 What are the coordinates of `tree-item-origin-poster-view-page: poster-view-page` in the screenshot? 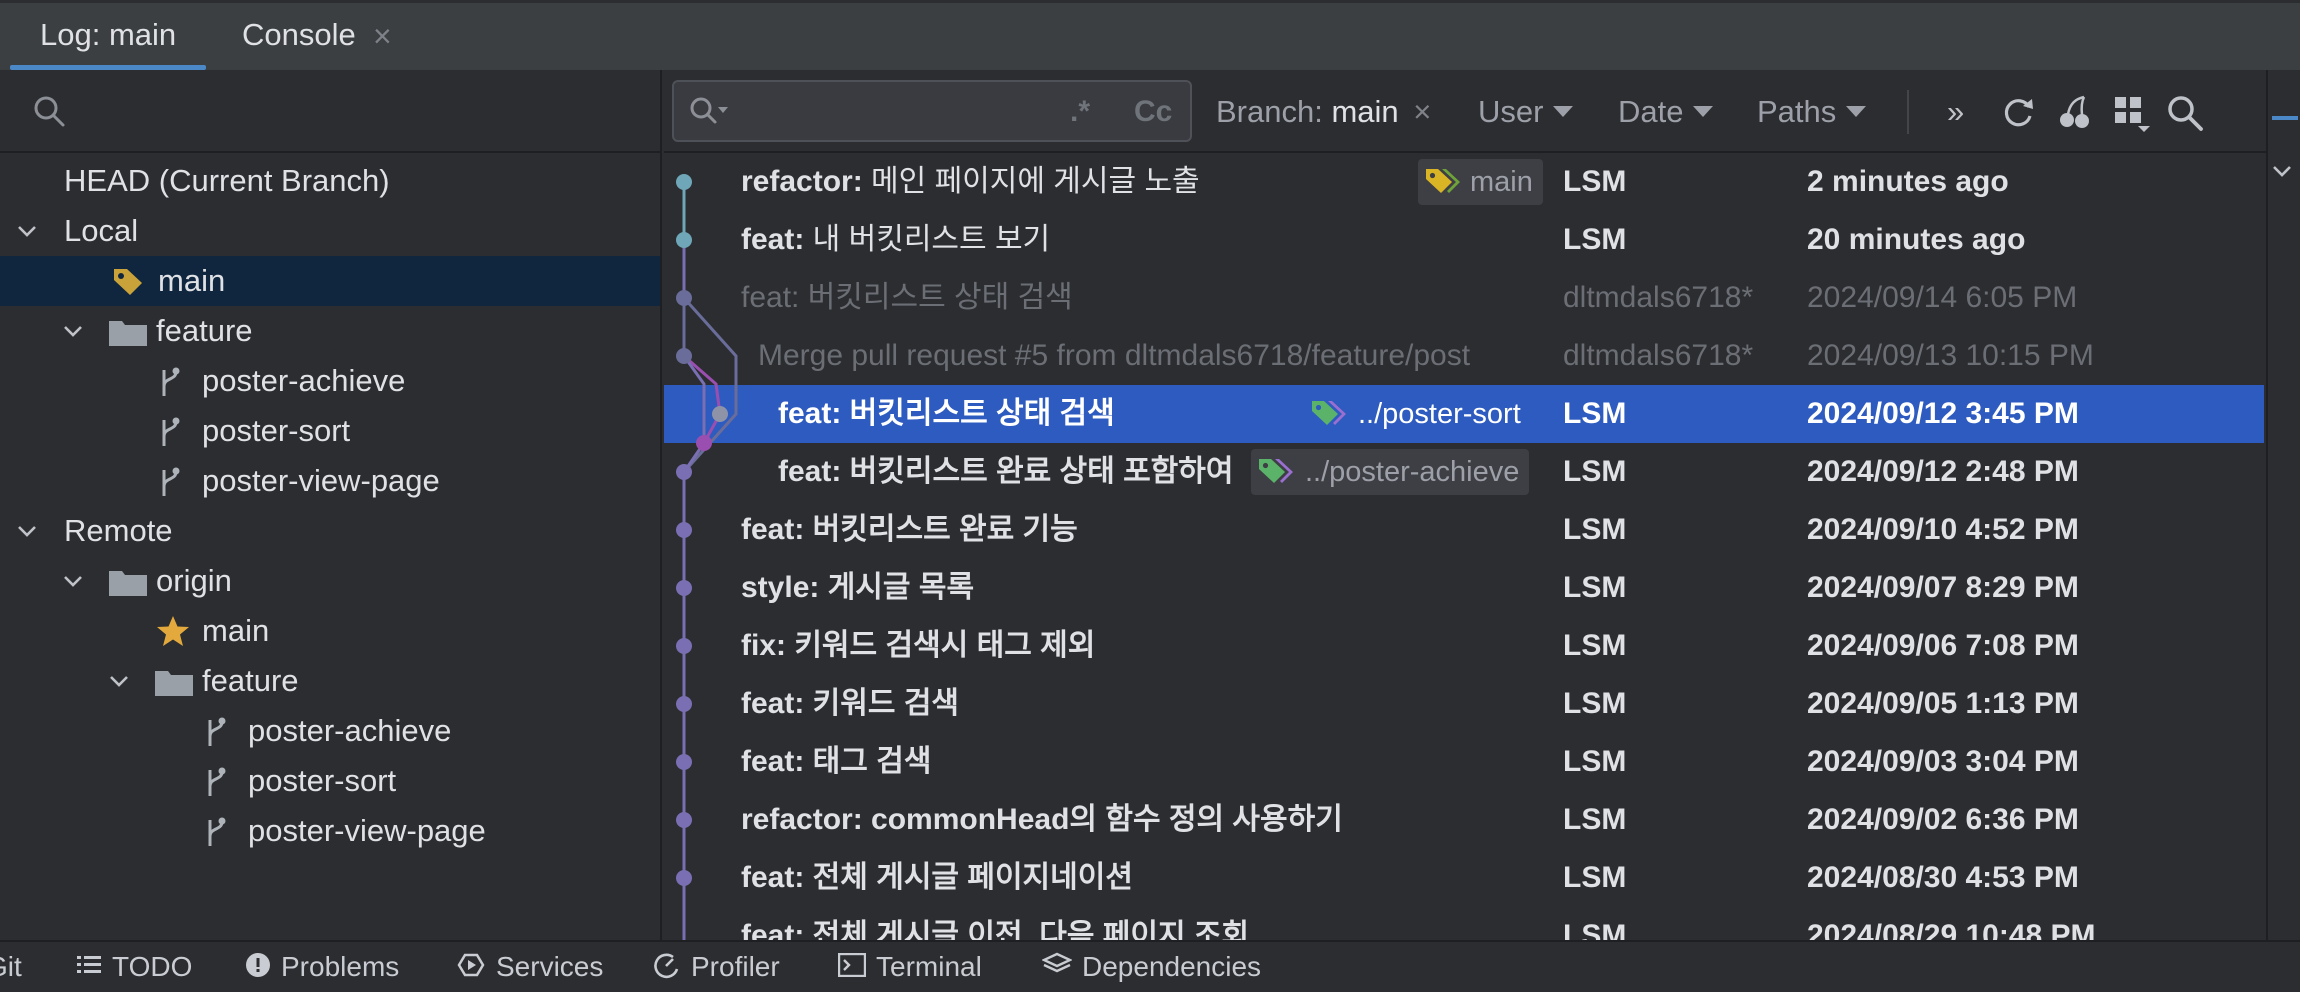 It's located at (330, 831).